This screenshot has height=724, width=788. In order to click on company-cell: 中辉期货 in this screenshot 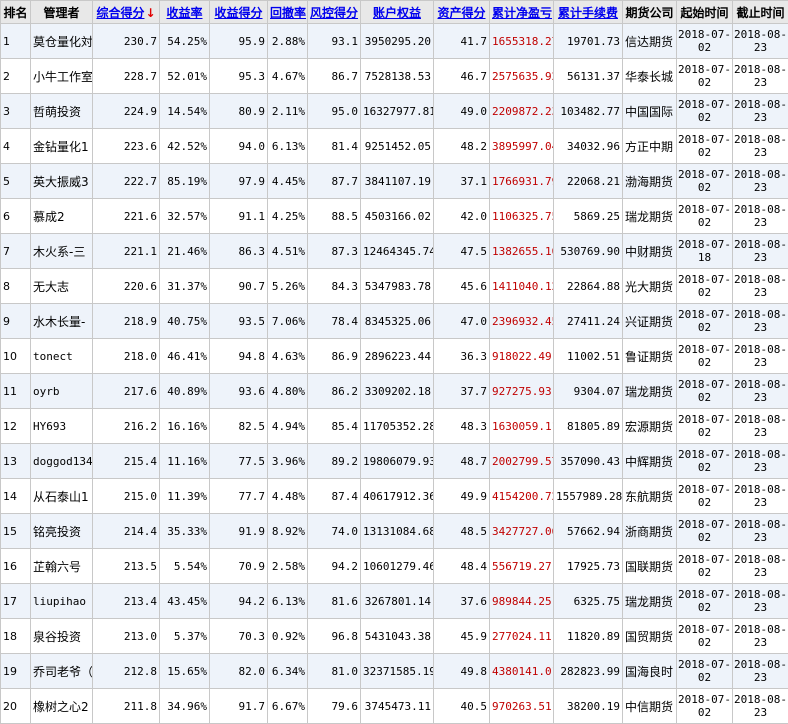, I will do `click(650, 461)`.